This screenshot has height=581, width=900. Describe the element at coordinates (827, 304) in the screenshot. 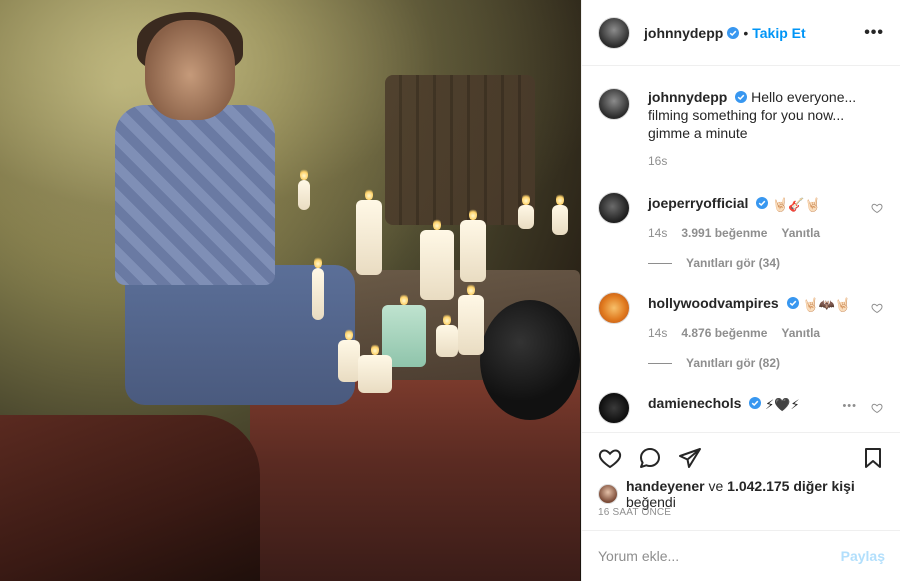

I see `comment-emojis: 🤘🏻🦇🤘🏻` at that location.